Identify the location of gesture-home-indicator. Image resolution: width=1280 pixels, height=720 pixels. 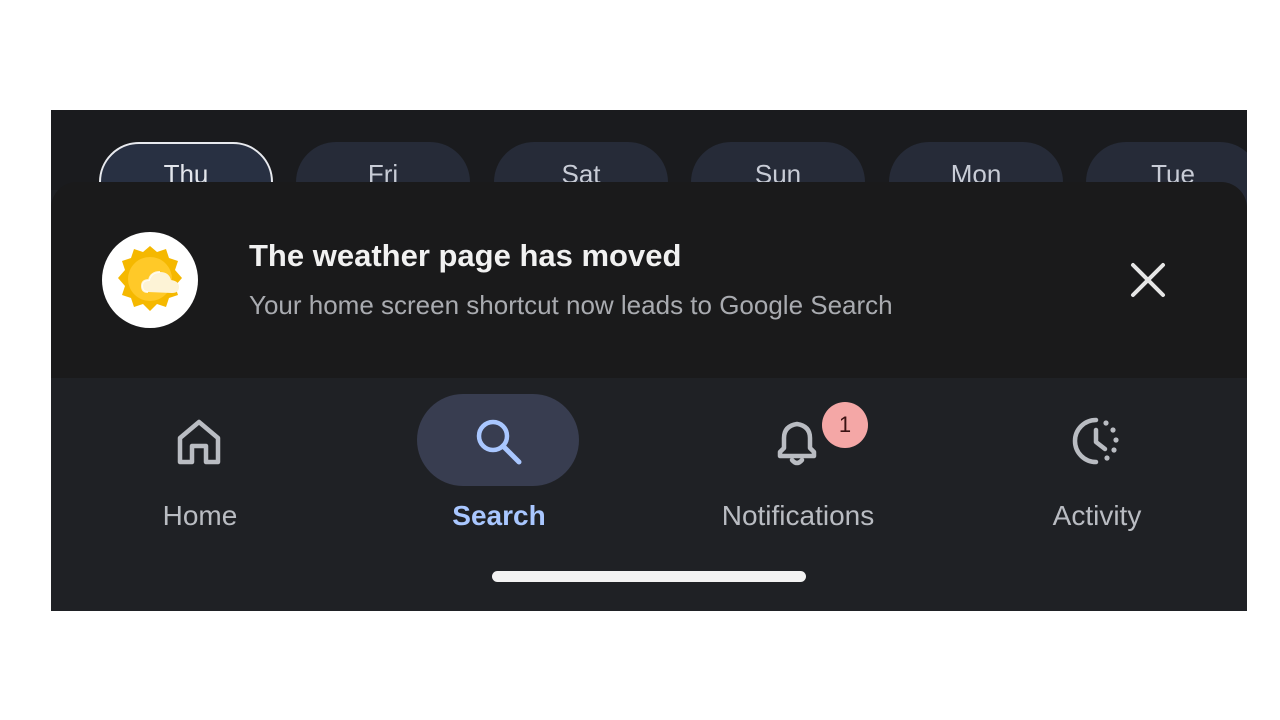
(649, 576).